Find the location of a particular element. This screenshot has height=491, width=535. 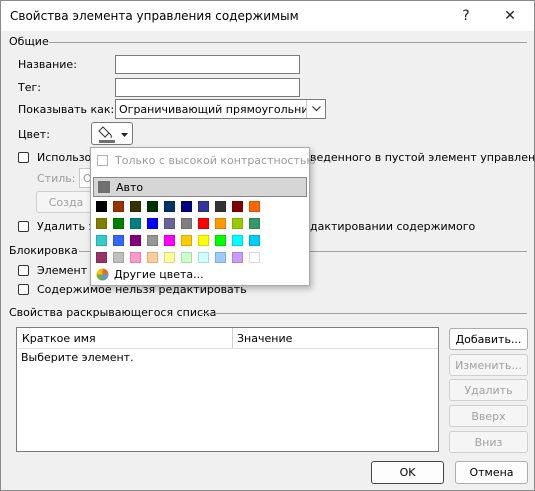

close-icon: ✕ is located at coordinates (510, 16).